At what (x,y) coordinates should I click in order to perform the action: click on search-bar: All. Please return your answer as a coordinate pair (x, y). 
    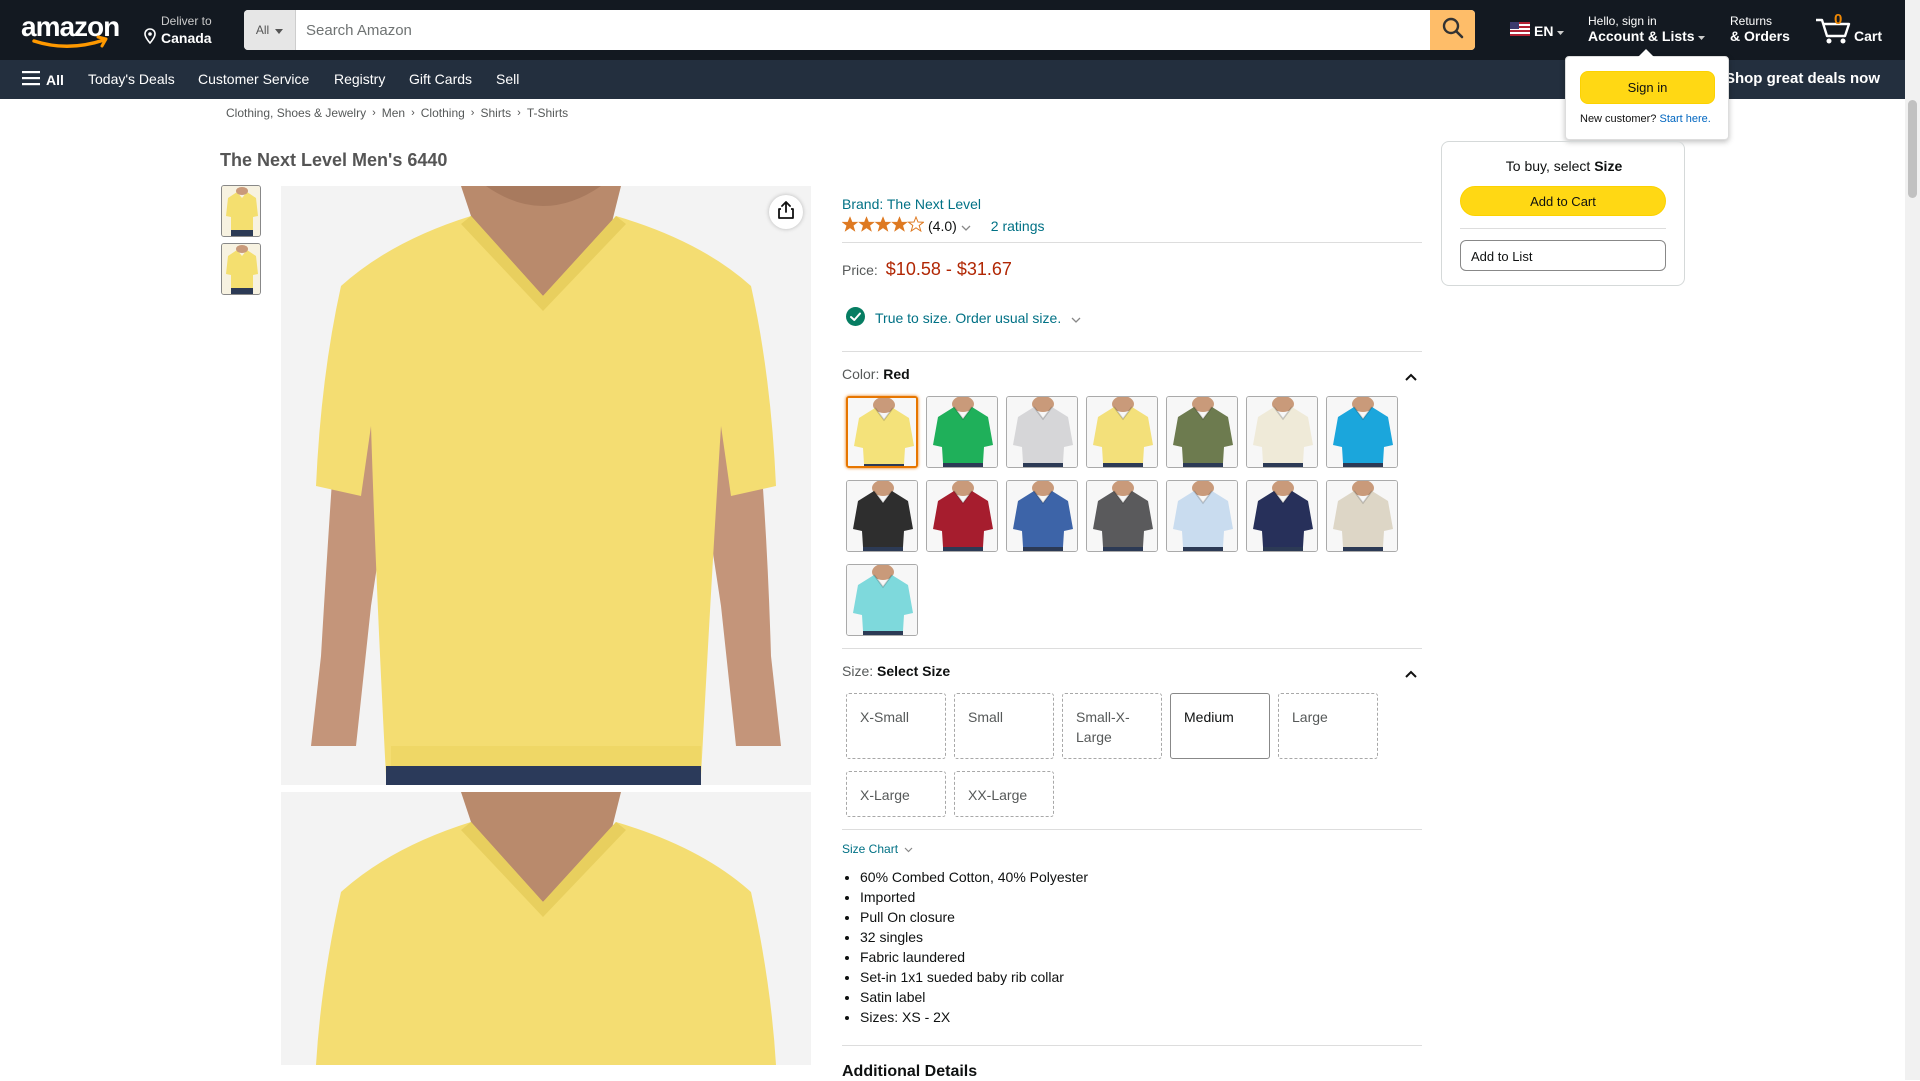
    Looking at the image, I should click on (859, 30).